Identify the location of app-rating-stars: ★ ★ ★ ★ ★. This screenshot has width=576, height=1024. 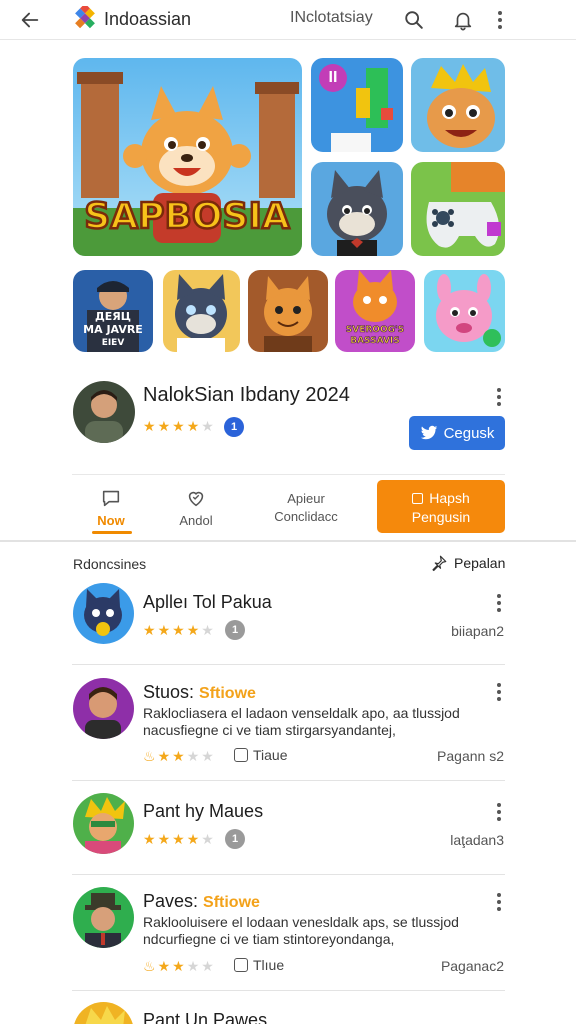
(178, 426).